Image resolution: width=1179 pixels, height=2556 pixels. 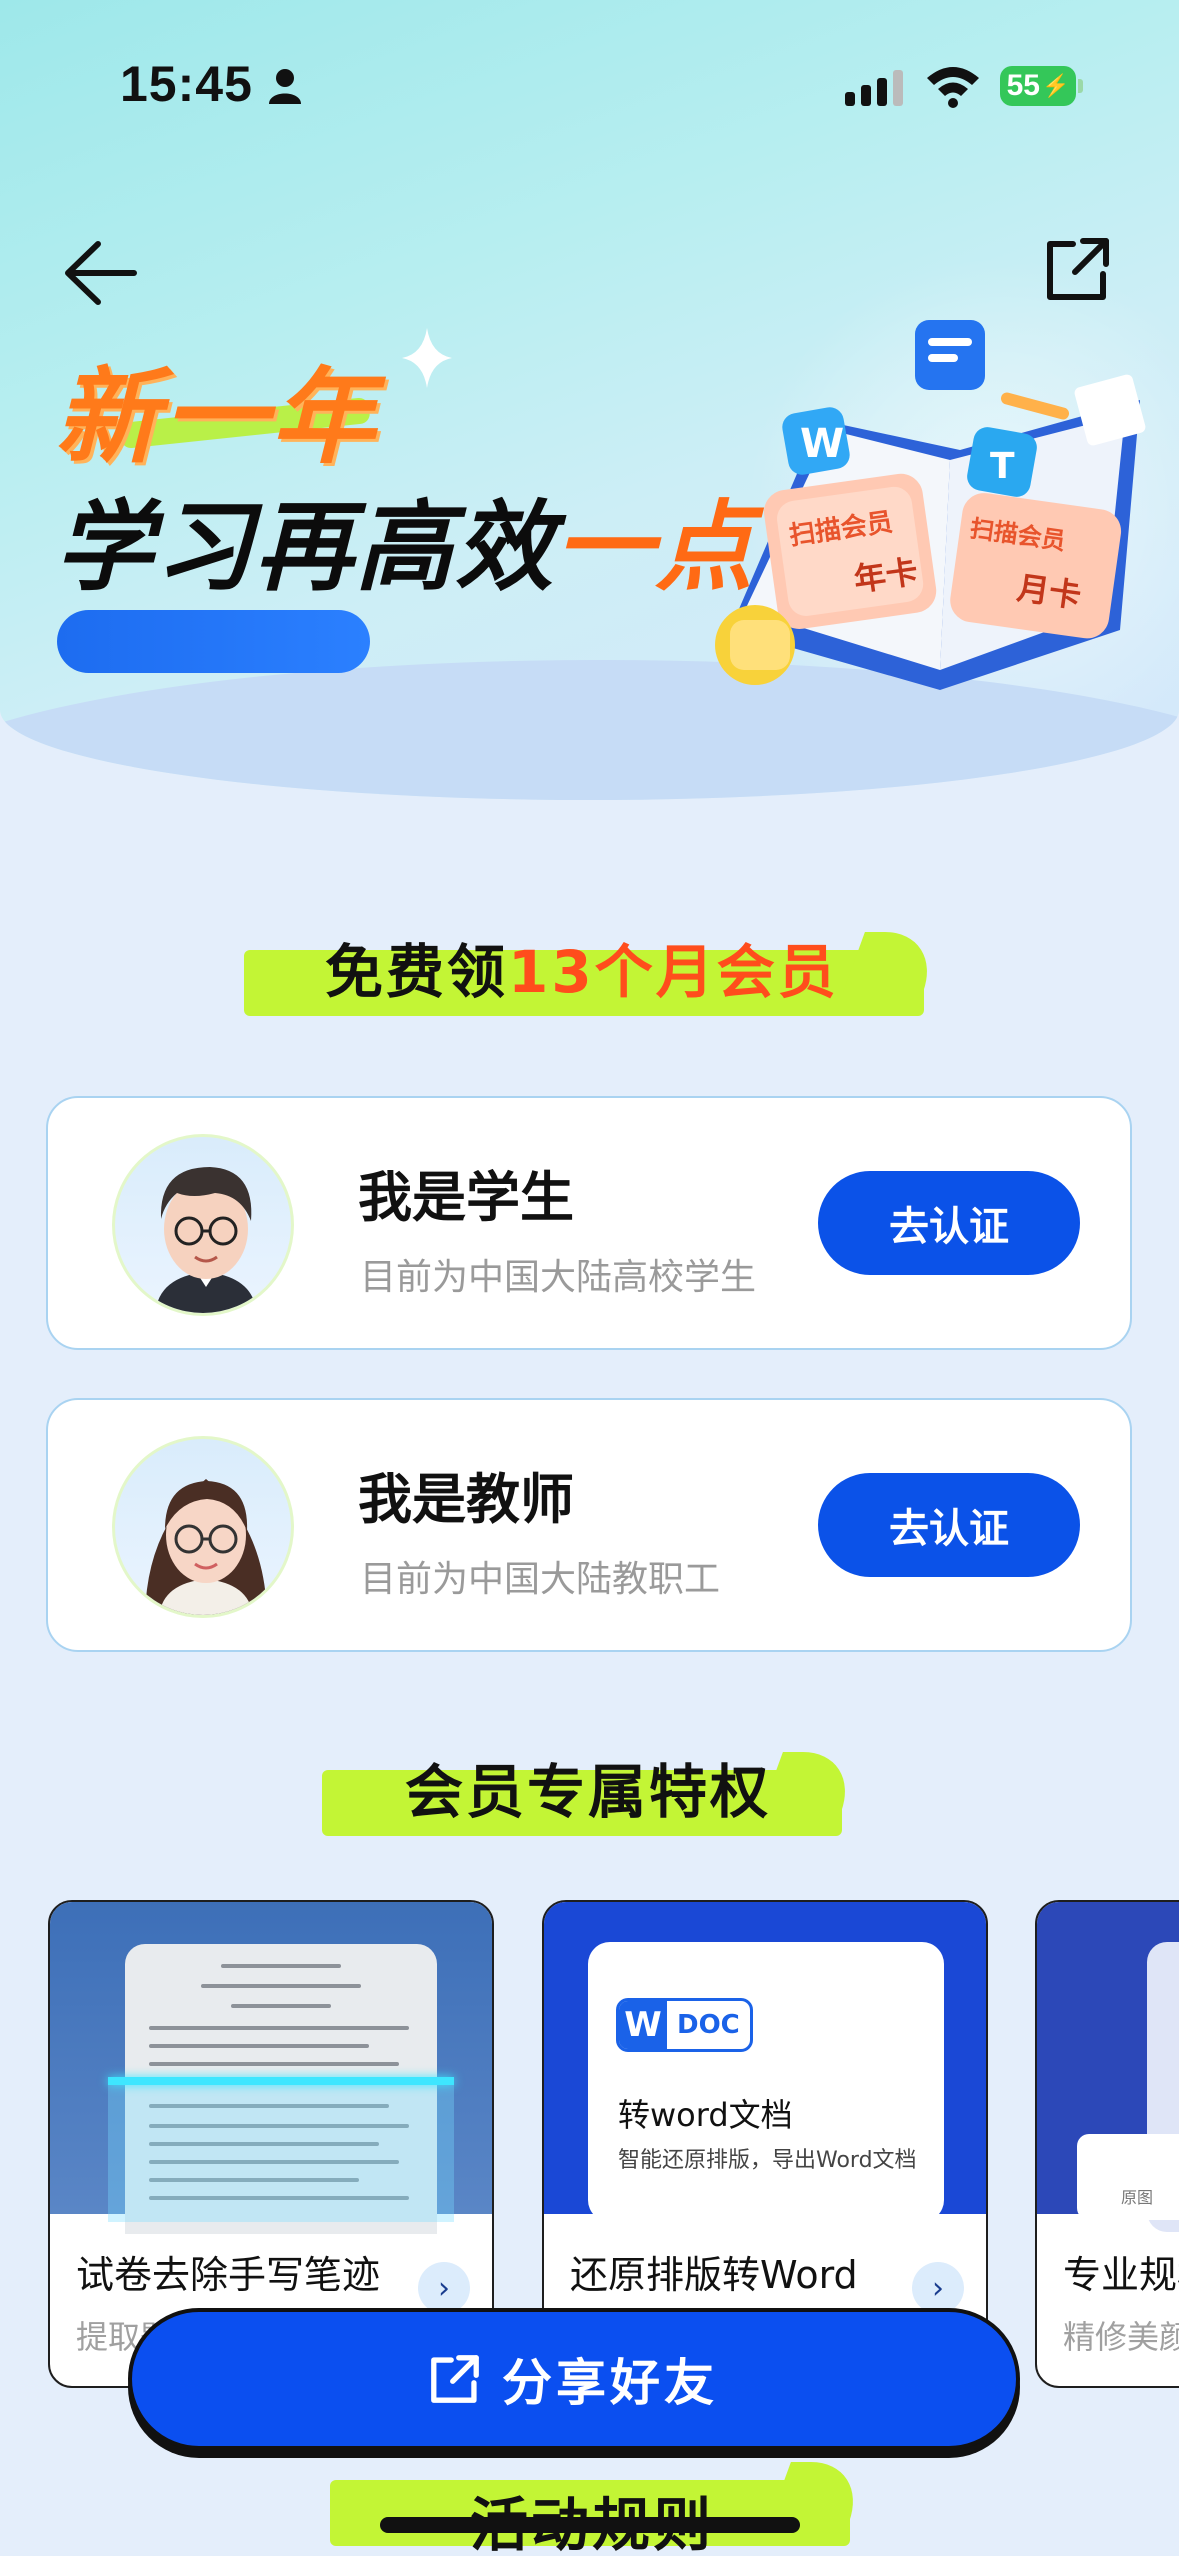 I want to click on sparkle-icon, so click(x=427, y=358).